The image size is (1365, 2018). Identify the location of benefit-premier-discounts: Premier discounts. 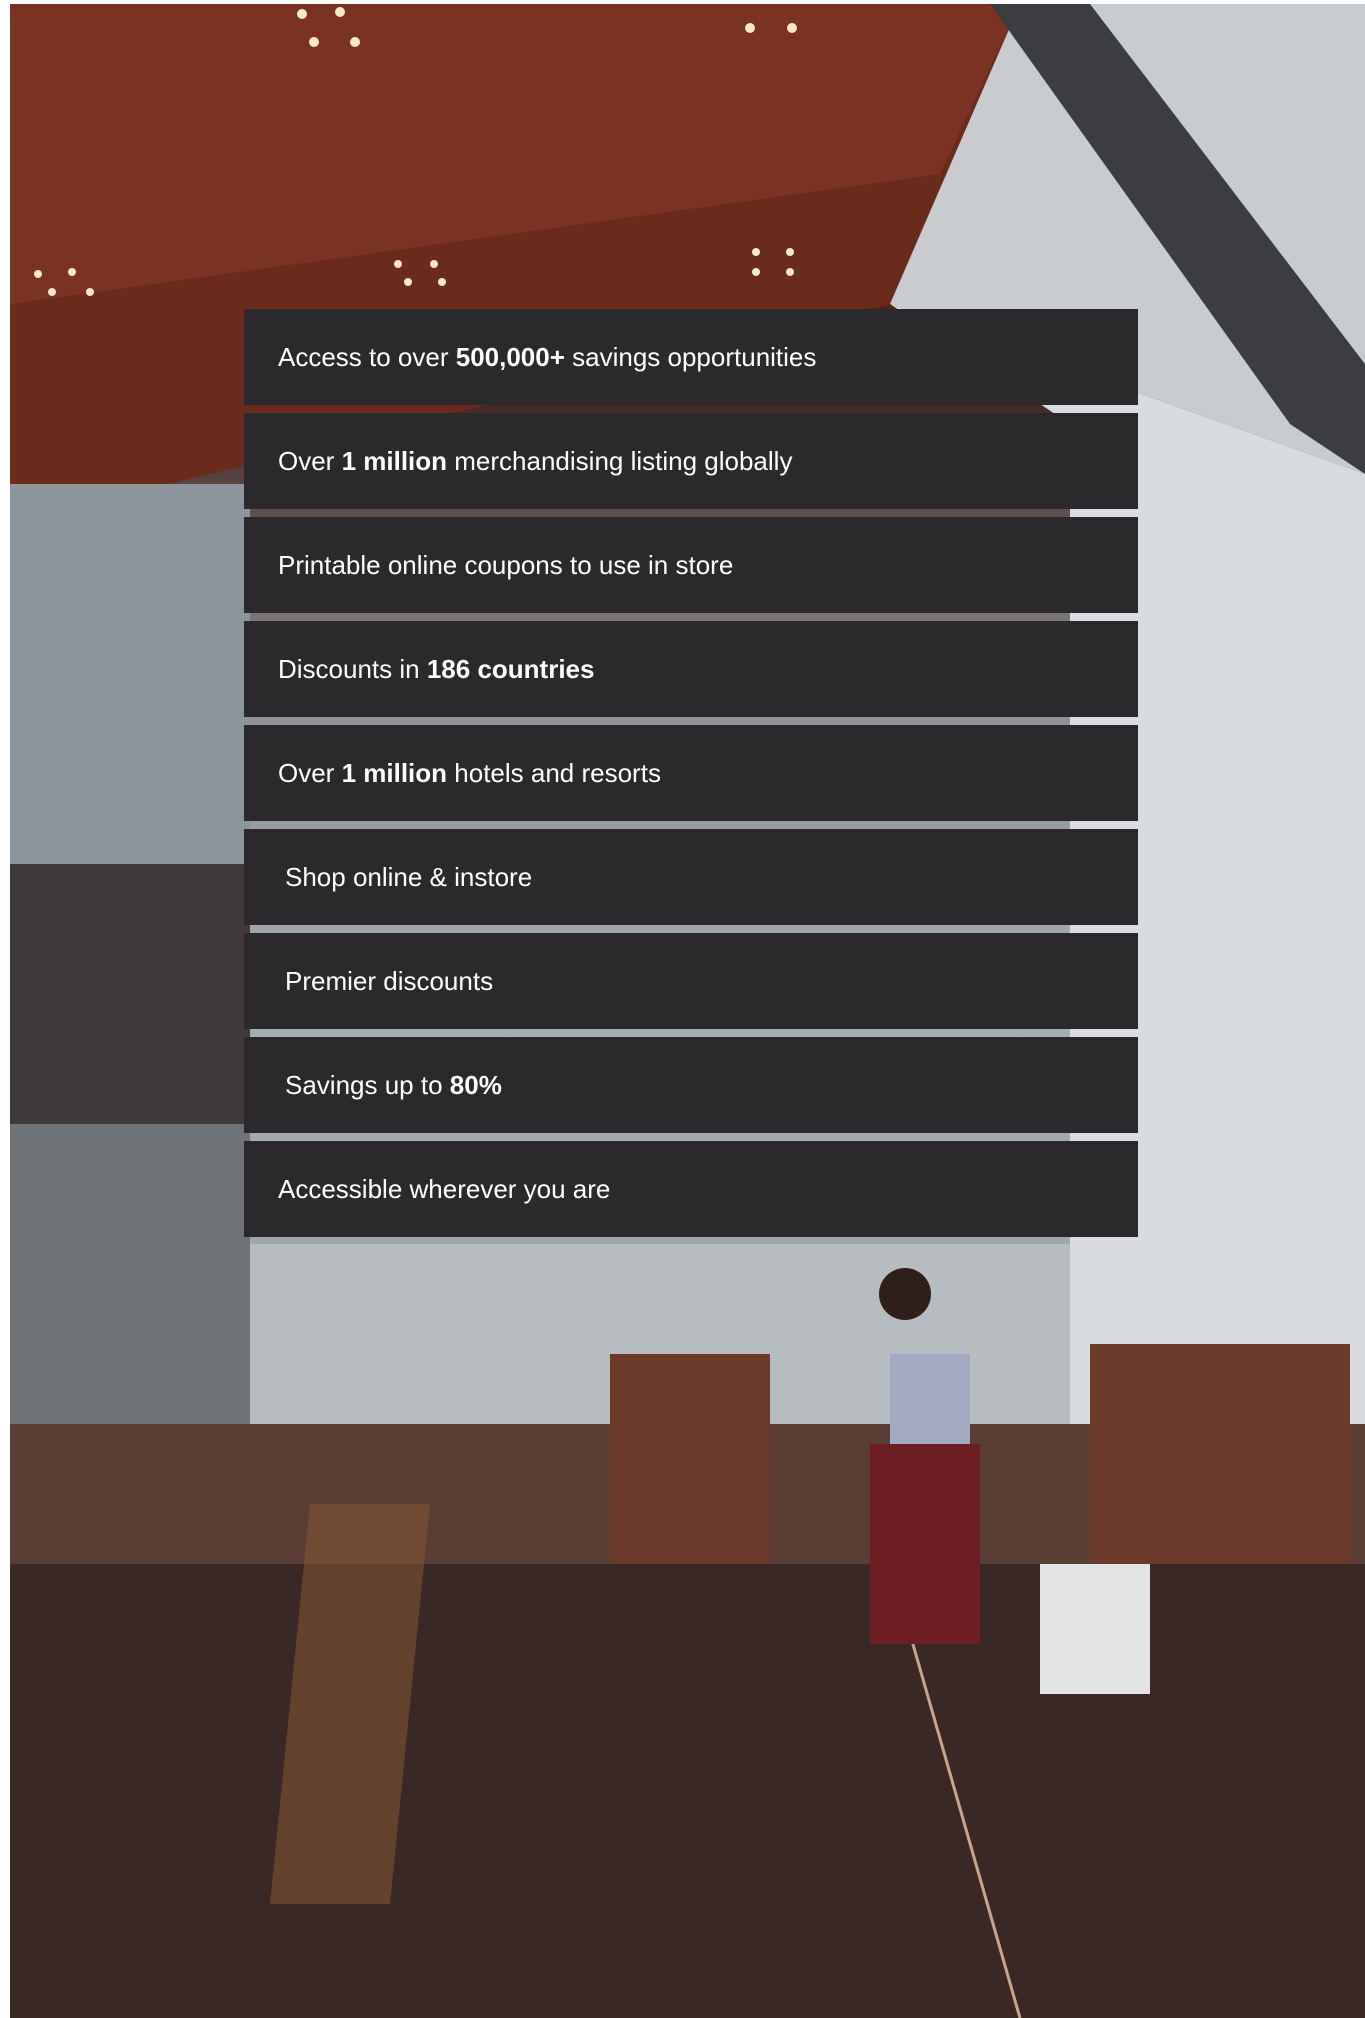
(691, 981).